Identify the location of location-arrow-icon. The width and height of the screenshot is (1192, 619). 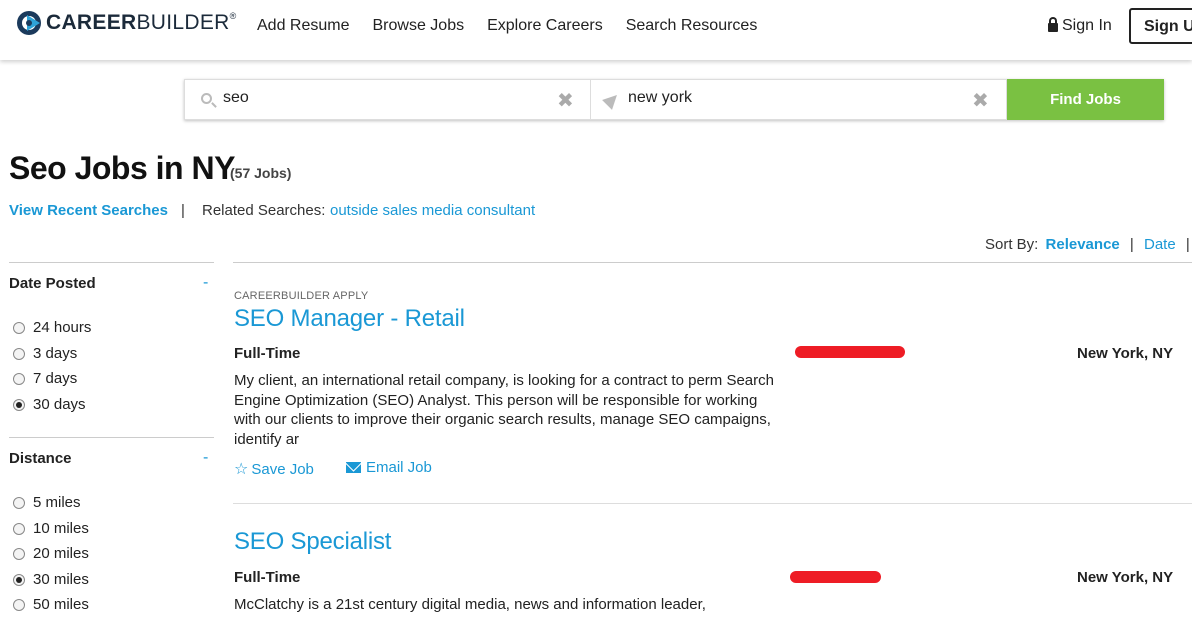
(612, 100).